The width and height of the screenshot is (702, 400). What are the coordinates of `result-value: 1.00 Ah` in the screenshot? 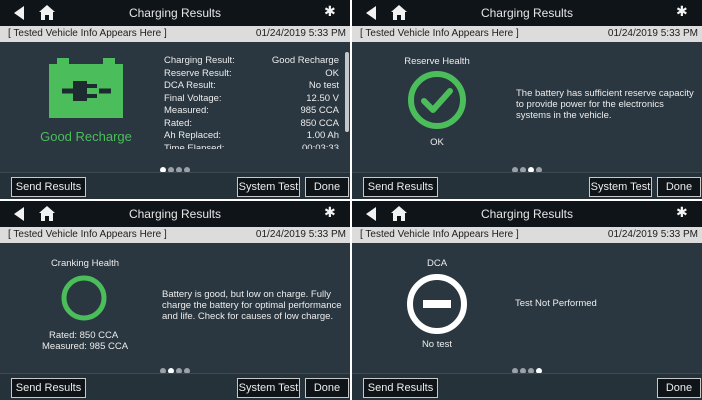 It's located at (322, 135).